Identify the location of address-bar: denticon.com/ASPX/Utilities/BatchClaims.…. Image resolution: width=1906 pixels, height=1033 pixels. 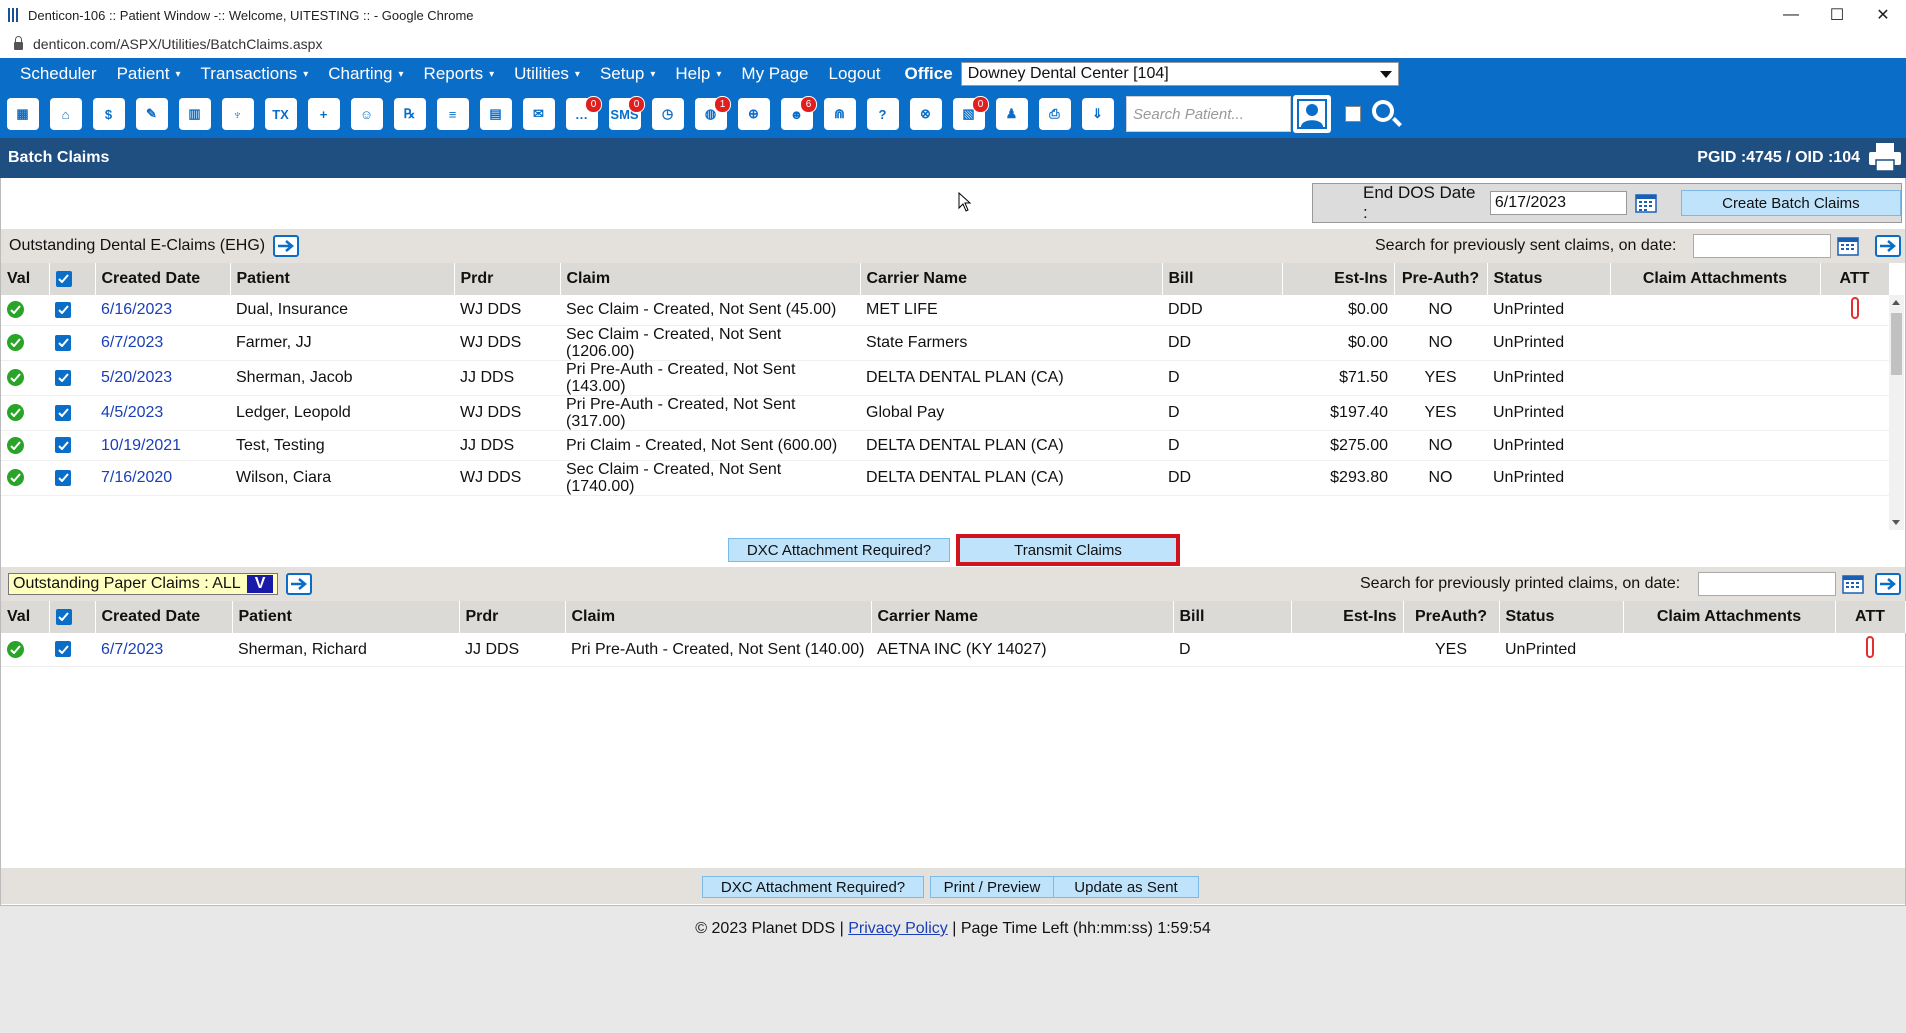
(953, 44).